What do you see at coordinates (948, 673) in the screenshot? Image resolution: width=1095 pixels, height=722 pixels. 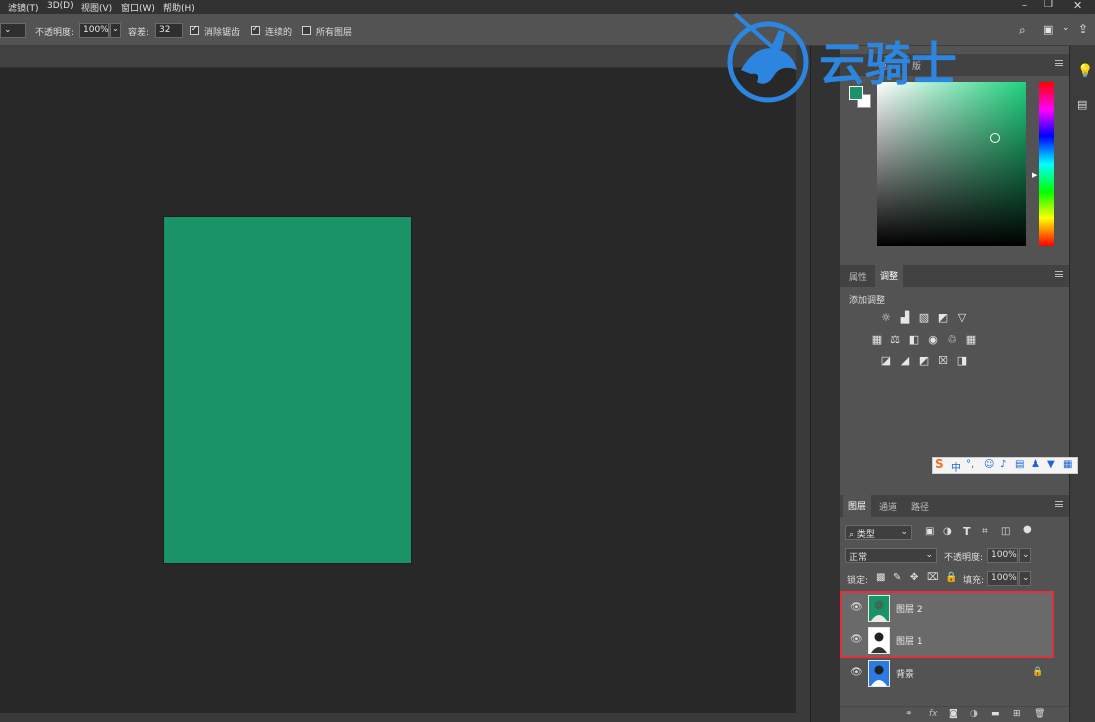 I see `layer-row-background: 👁 背景 🔒` at bounding box center [948, 673].